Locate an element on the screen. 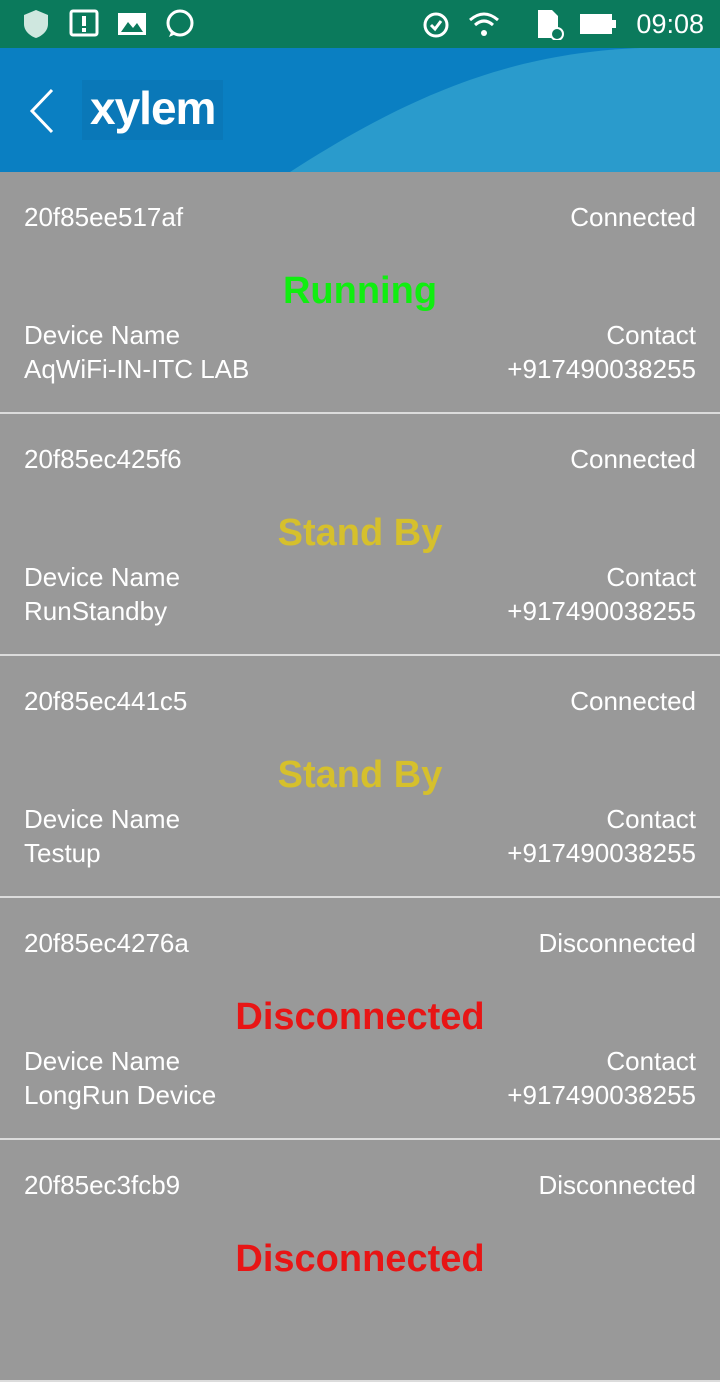  alert-icon is located at coordinates (84, 23).